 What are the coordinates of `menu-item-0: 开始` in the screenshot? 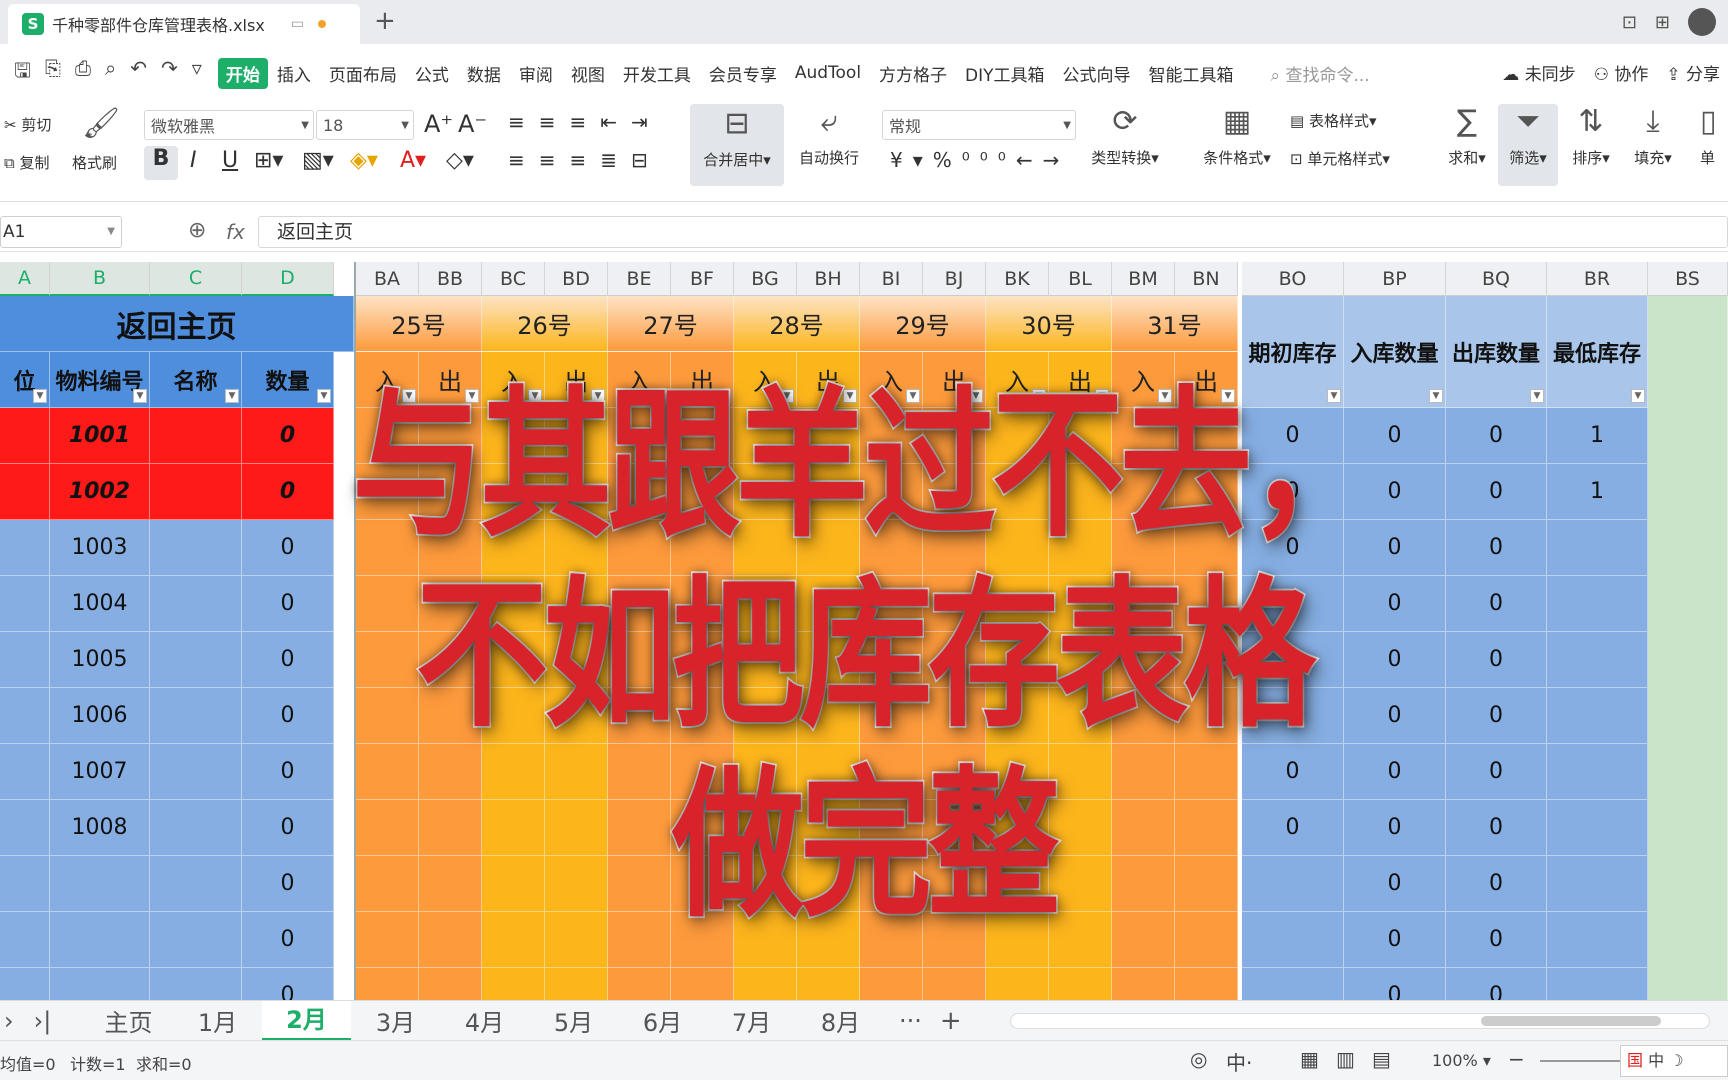 It's located at (242, 73).